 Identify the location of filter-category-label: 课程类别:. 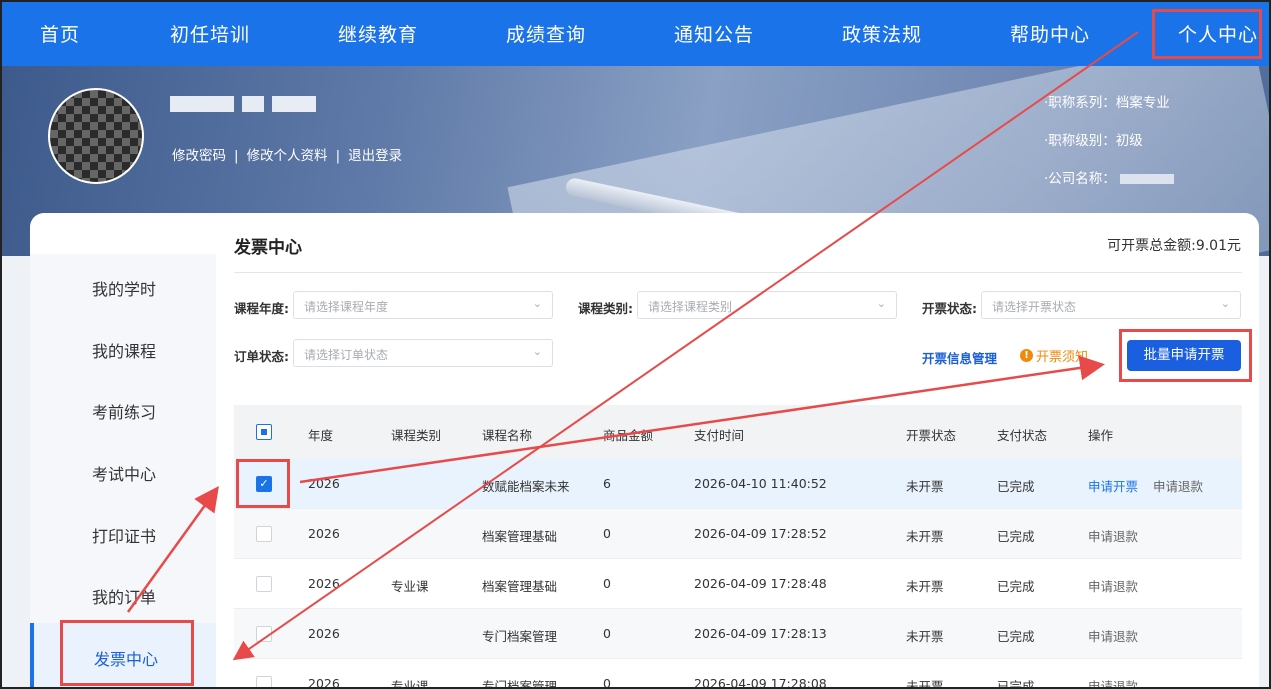
(605, 308).